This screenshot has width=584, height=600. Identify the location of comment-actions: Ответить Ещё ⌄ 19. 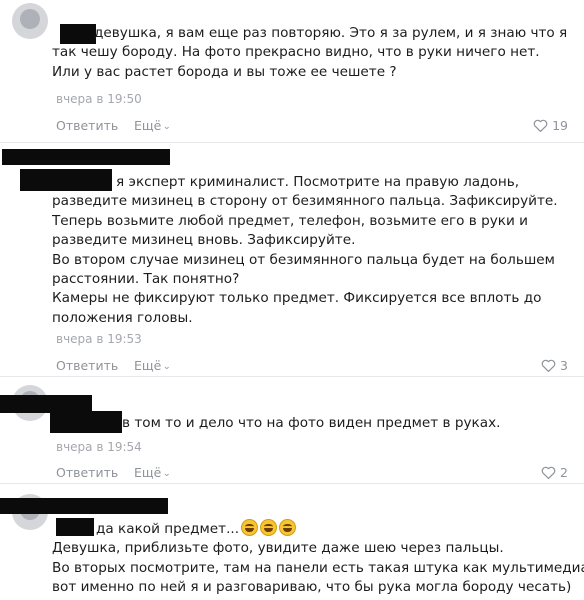
(312, 127).